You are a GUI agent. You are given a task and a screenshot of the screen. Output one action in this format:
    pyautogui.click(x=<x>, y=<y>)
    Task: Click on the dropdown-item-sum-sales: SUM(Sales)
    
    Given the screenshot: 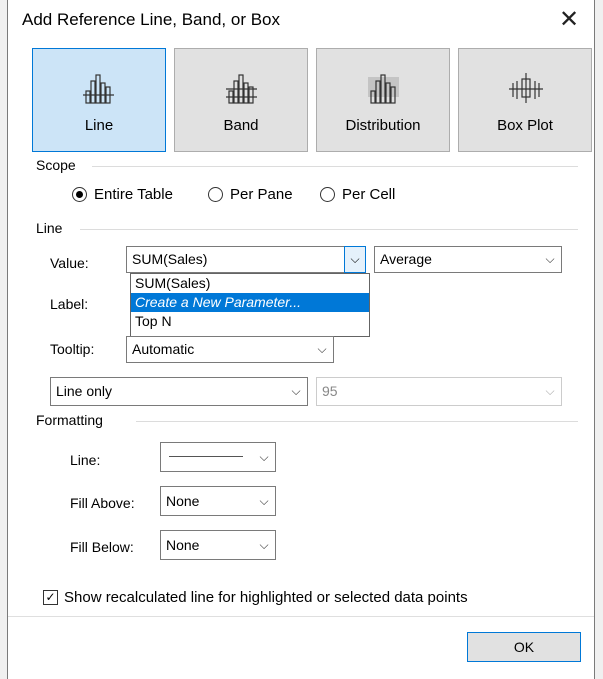 What is the action you would take?
    pyautogui.click(x=250, y=283)
    